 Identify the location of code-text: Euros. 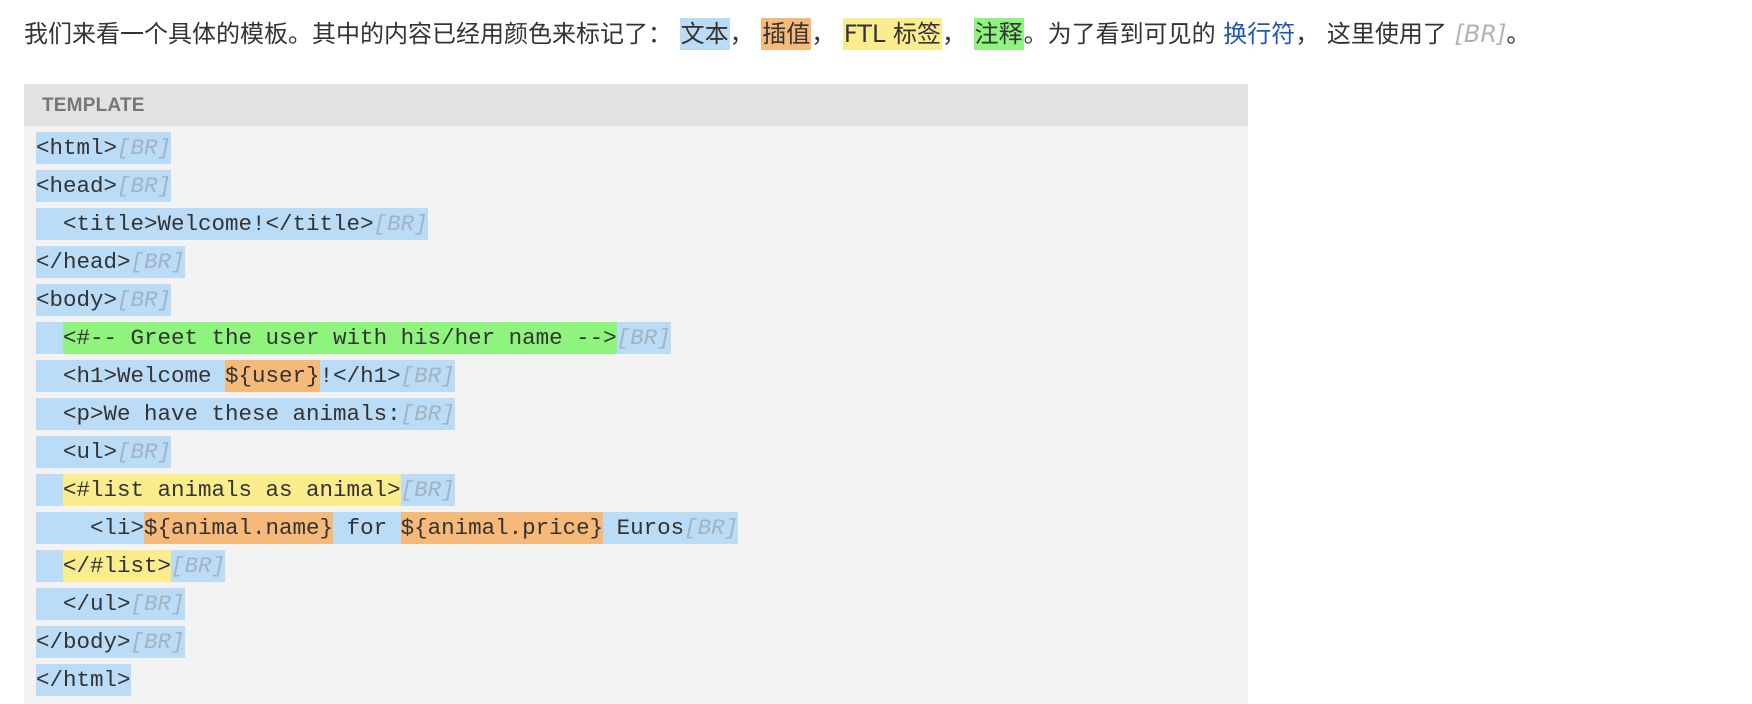
(644, 528).